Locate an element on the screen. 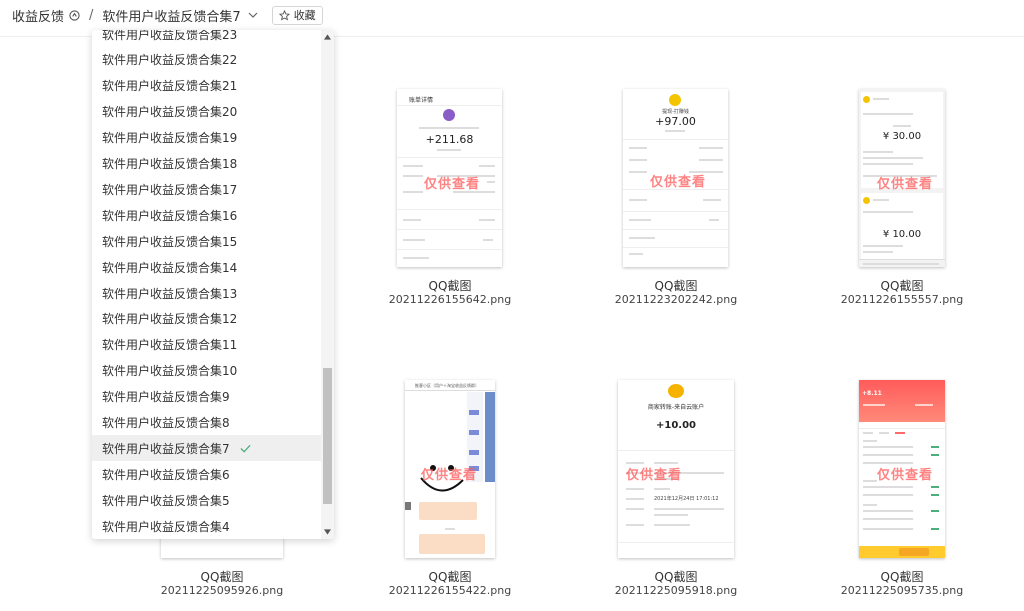 This screenshot has width=1024, height=611. file-thumbnail: 提现-打赚钱 +97.00 仅供查看 is located at coordinates (675, 178).